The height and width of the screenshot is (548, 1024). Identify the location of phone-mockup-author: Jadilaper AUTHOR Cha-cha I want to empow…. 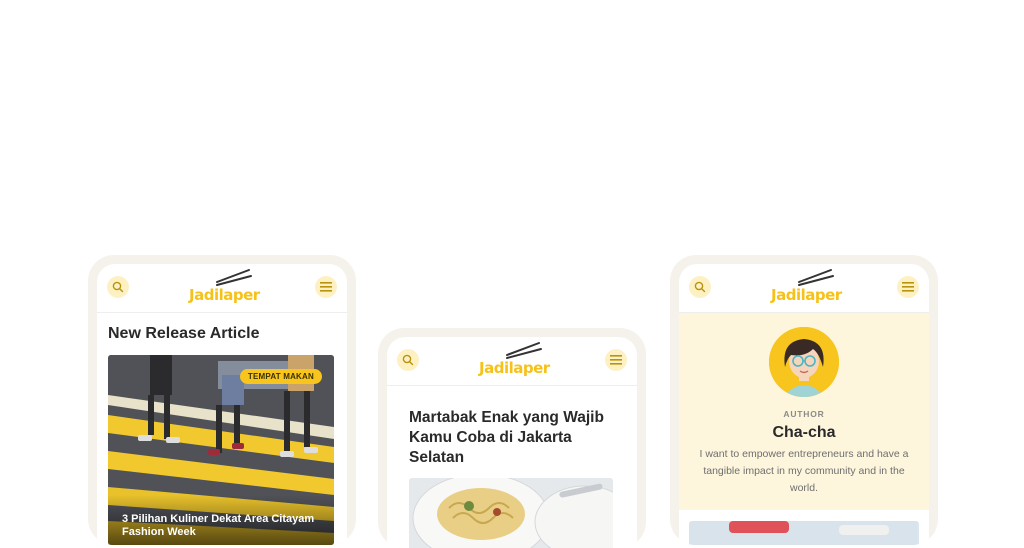
(804, 400).